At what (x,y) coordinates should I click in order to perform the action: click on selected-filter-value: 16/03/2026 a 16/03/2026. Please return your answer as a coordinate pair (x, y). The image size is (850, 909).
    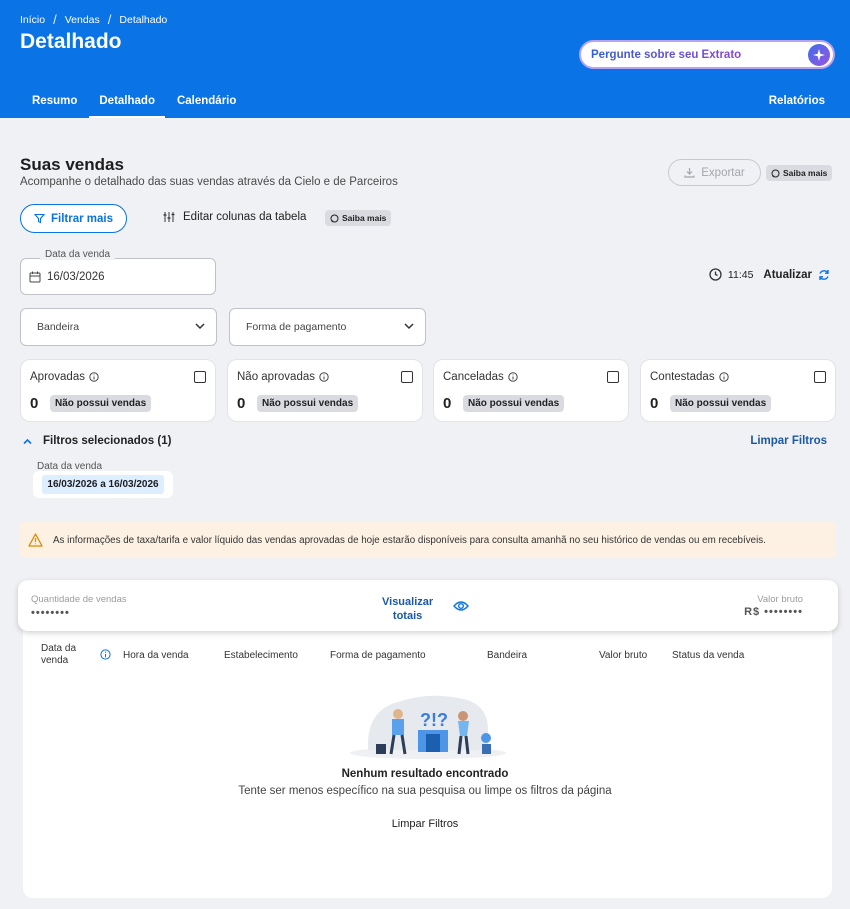
    Looking at the image, I should click on (103, 484).